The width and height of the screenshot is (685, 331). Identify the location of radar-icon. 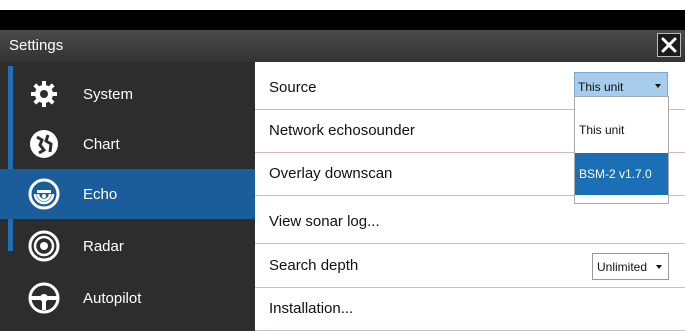
(44, 246).